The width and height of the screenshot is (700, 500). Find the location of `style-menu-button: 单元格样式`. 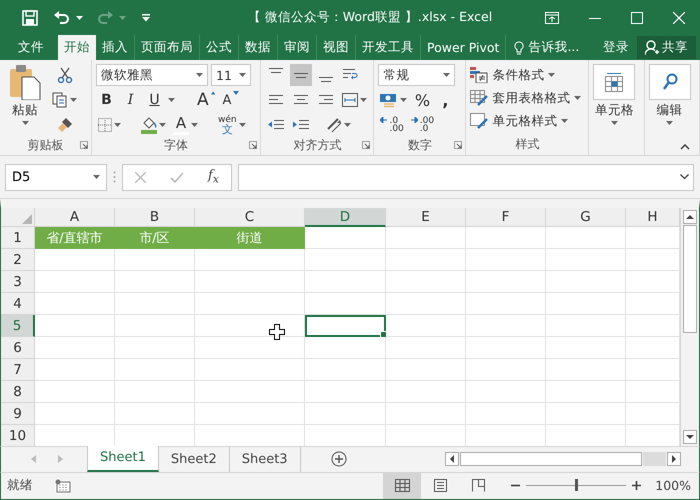

style-menu-button: 单元格样式 is located at coordinates (526, 121).